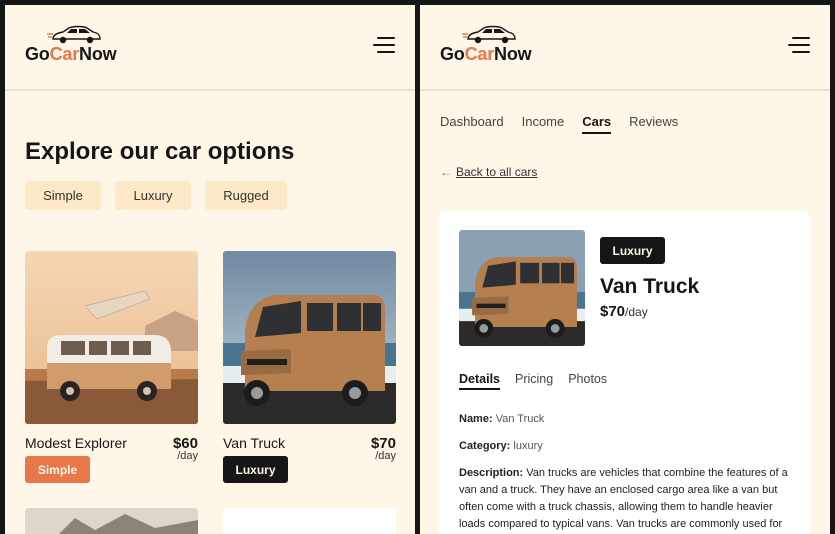  Describe the element at coordinates (587, 381) in the screenshot. I see `tab-photos: Photos` at that location.